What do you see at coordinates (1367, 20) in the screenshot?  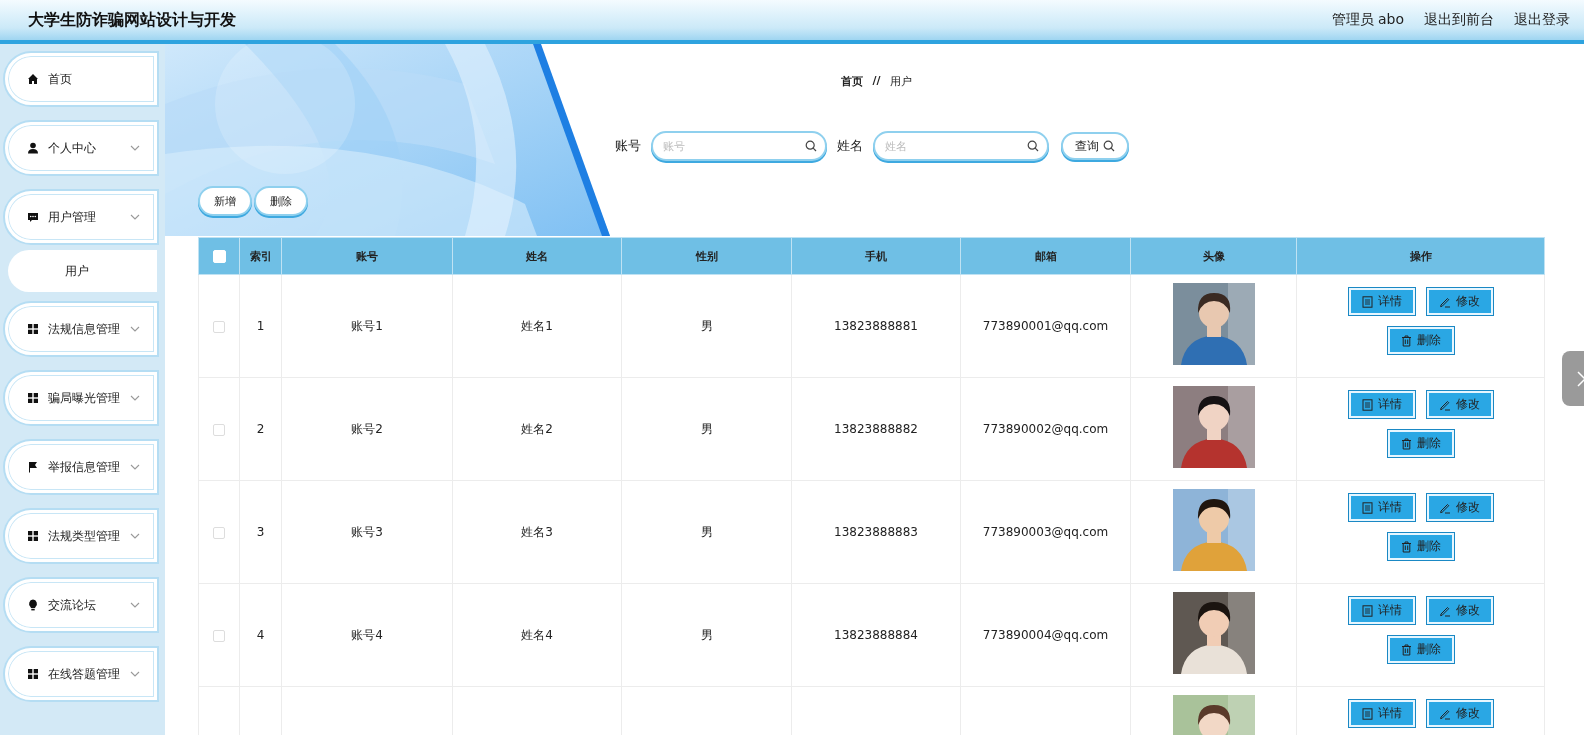 I see `header-link: 管理员 abo` at bounding box center [1367, 20].